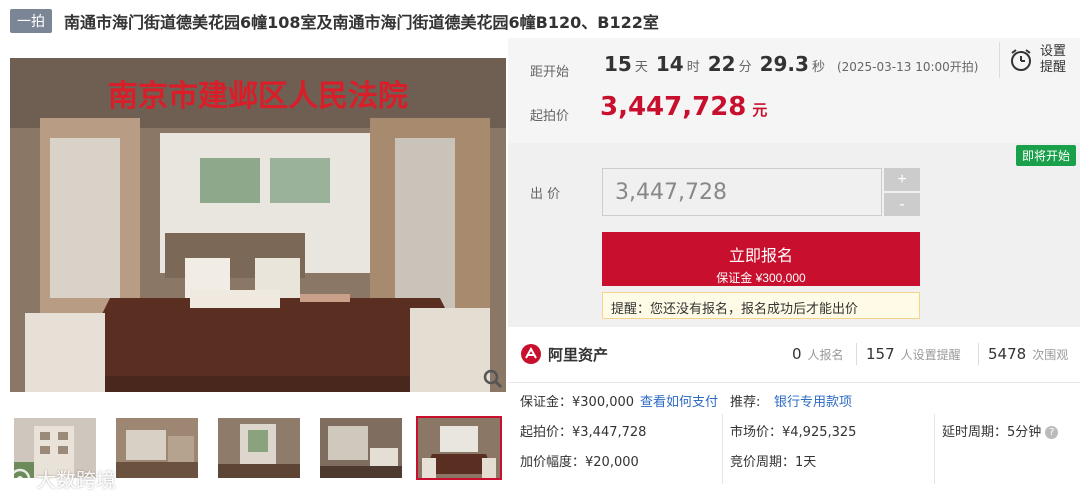 Image resolution: width=1080 pixels, height=501 pixels. Describe the element at coordinates (459, 448) in the screenshot. I see `thumbnail-5-active` at that location.